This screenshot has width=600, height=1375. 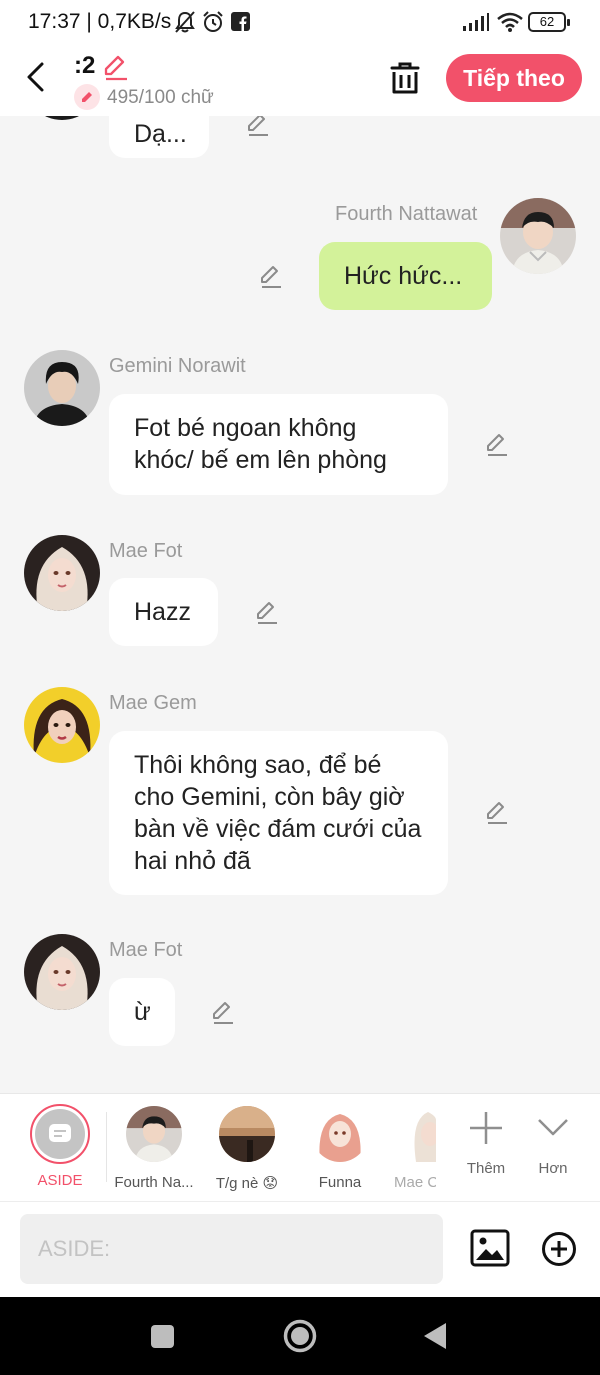 What do you see at coordinates (100, 21) in the screenshot?
I see `status-time: 17:37 | 0,7KB/s` at bounding box center [100, 21].